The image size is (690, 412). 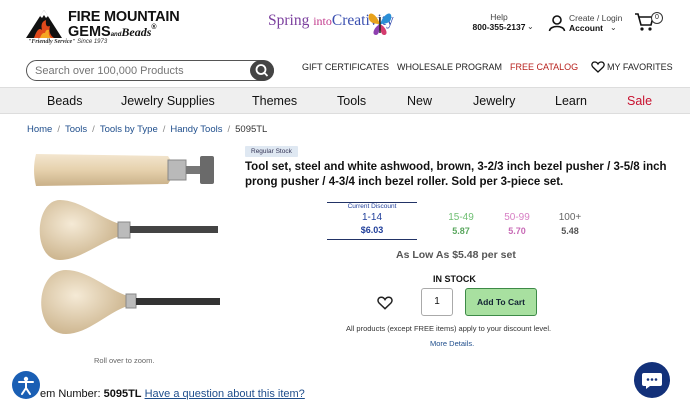 I want to click on tier-quantity: 1-14, so click(x=371, y=217).